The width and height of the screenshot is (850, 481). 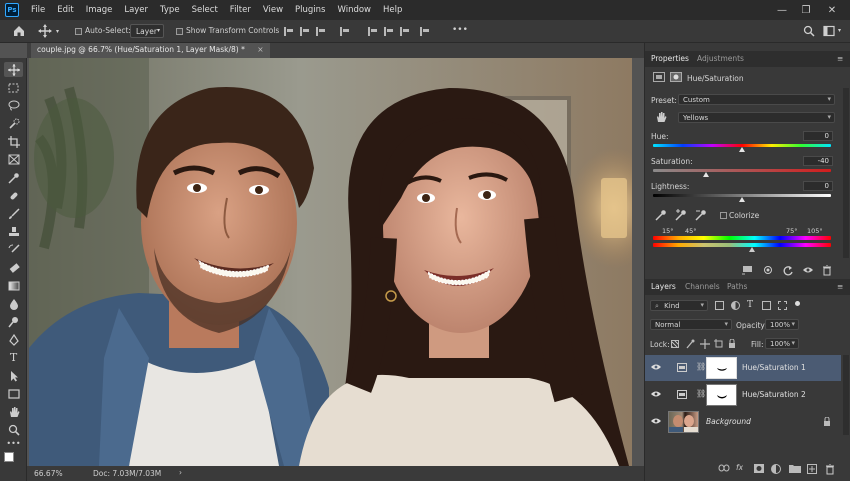 What do you see at coordinates (13, 267) in the screenshot?
I see `eraser-tool-icon` at bounding box center [13, 267].